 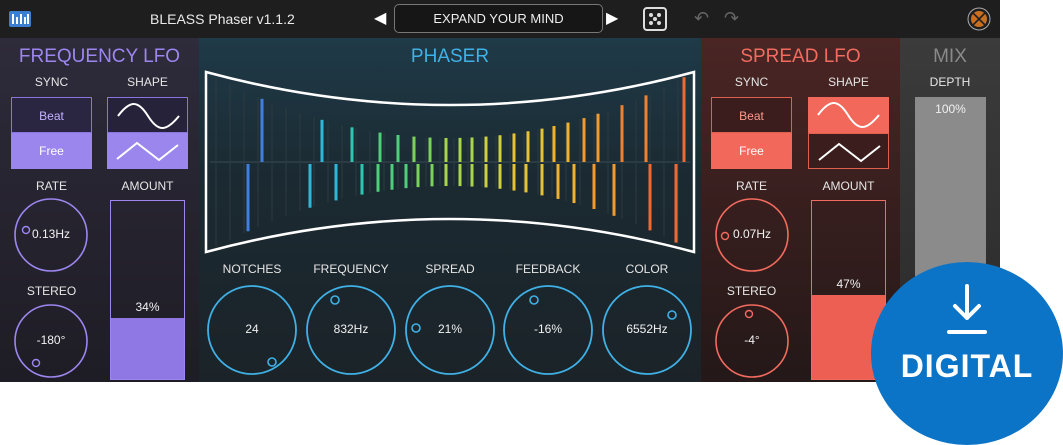 What do you see at coordinates (20, 19) in the screenshot?
I see `bleass-logo-icon` at bounding box center [20, 19].